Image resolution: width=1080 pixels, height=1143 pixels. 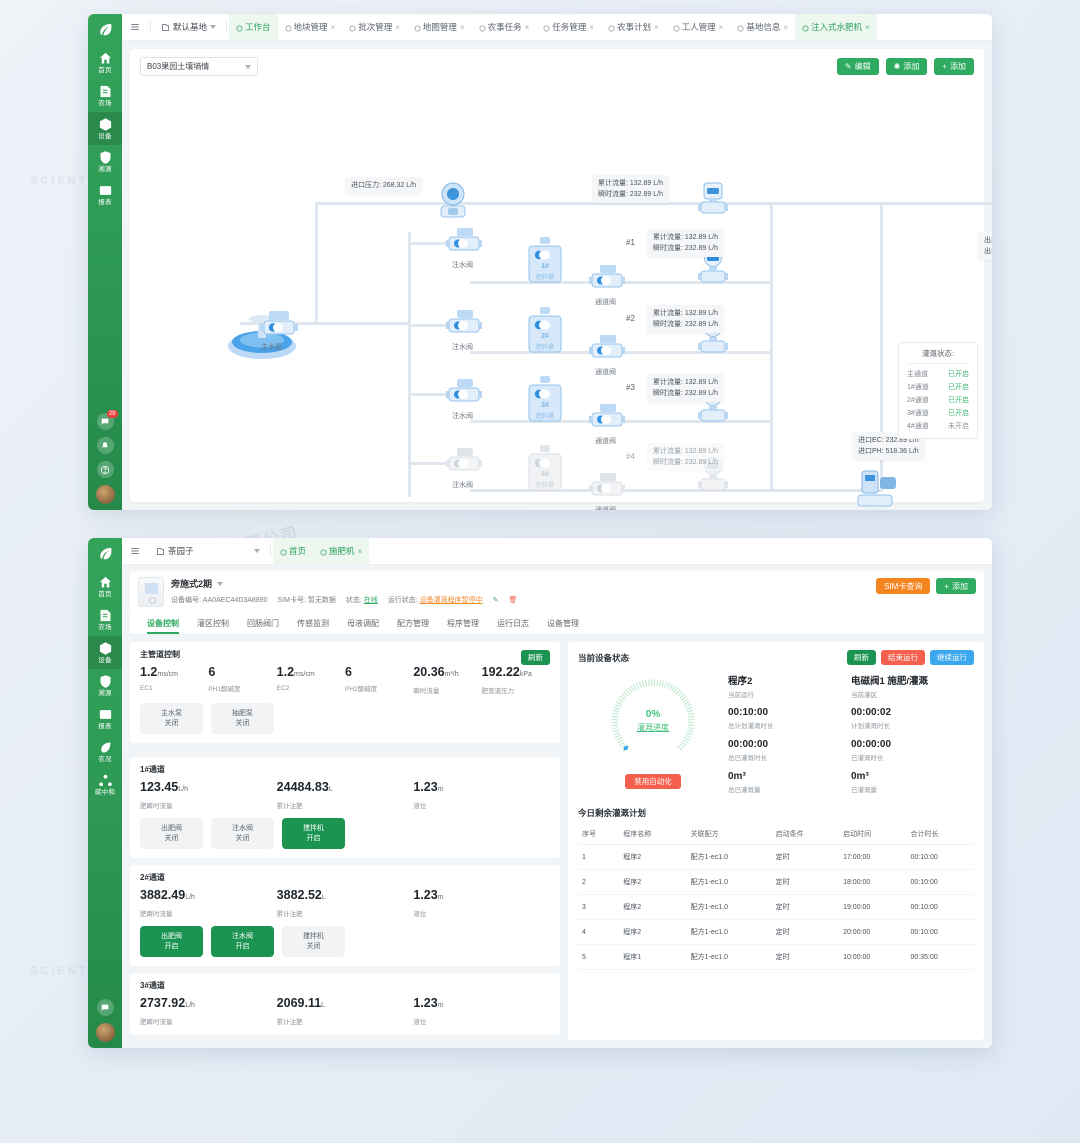 I want to click on table-cell: 00:10:00, so click(x=940, y=907).